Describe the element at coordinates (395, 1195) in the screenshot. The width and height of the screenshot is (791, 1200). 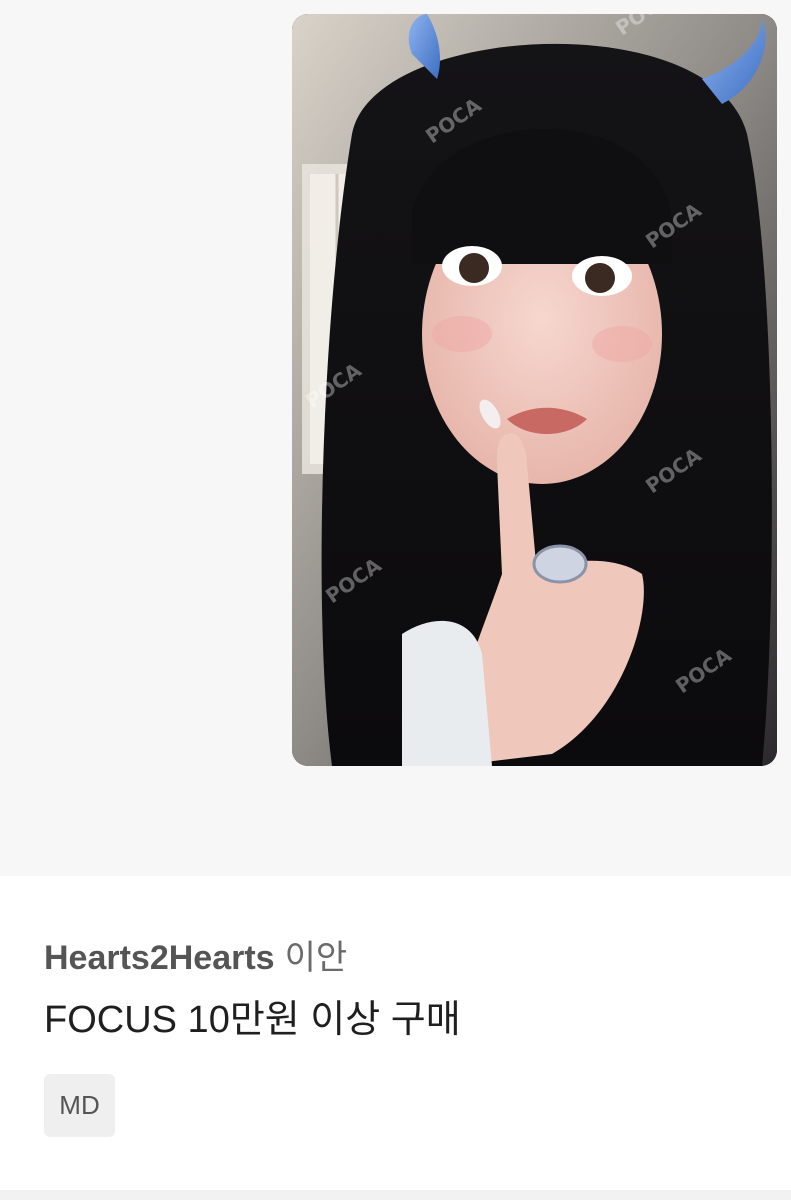
I see `section-divider` at that location.